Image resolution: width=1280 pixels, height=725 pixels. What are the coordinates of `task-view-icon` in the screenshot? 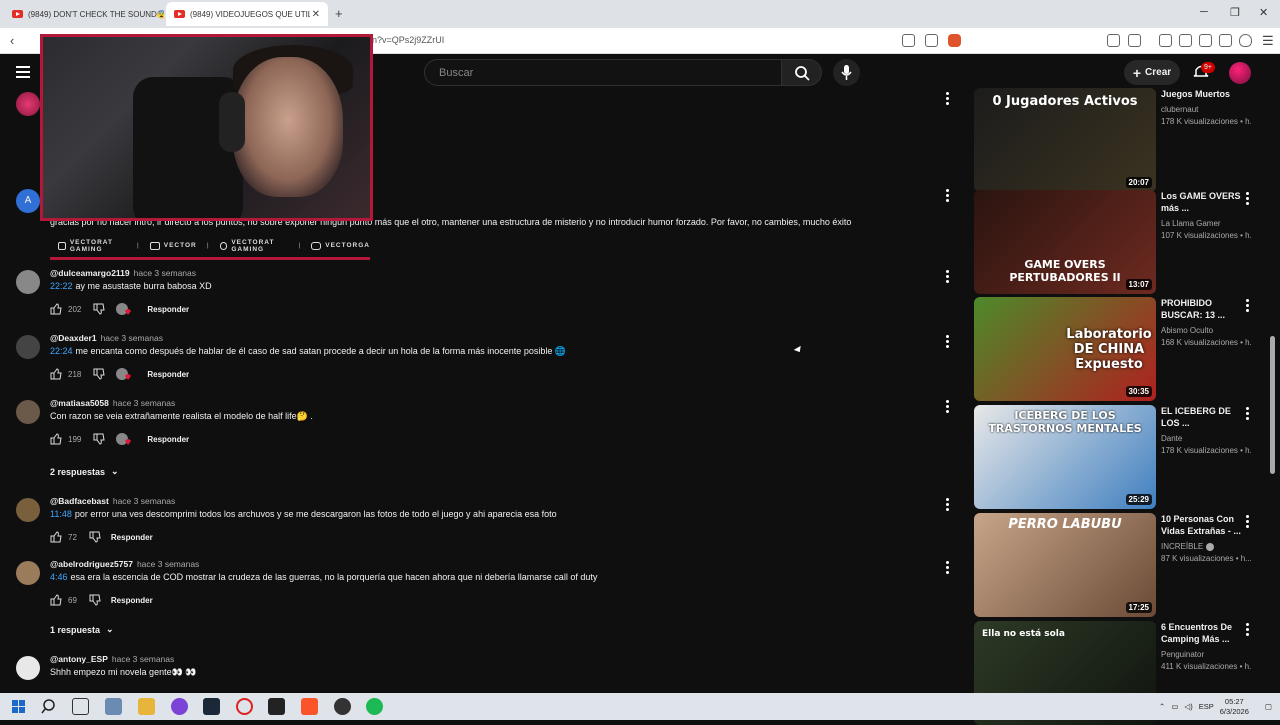 It's located at (80, 706).